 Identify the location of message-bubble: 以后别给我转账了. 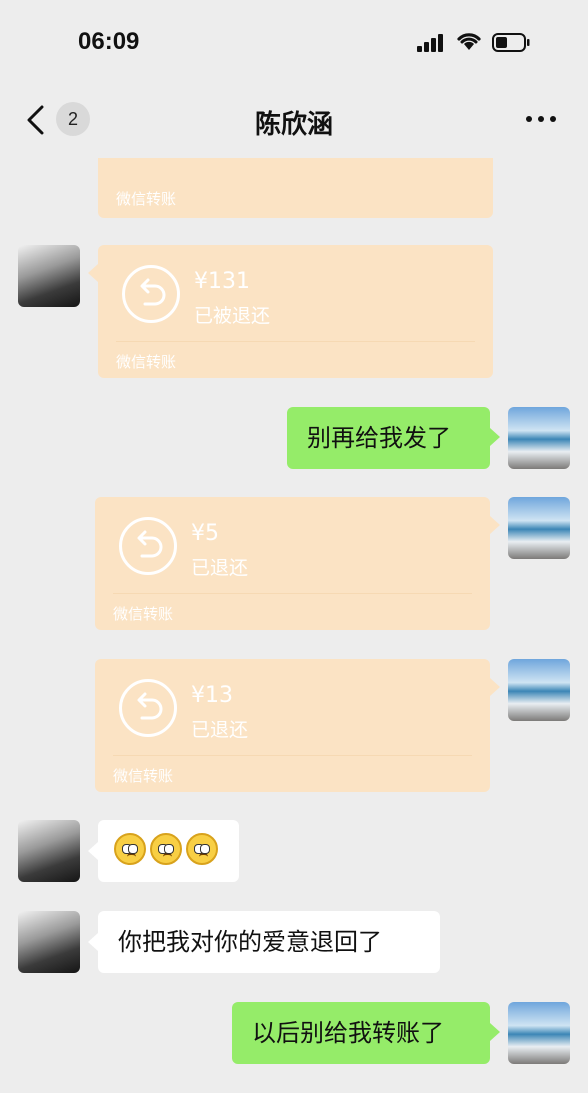
(361, 1033).